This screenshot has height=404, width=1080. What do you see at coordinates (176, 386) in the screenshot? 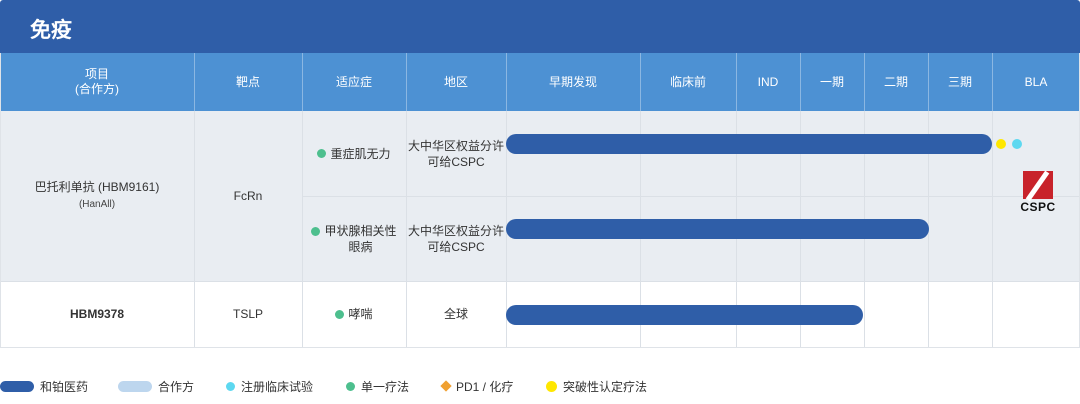
I see `legend-label: 合作方` at bounding box center [176, 386].